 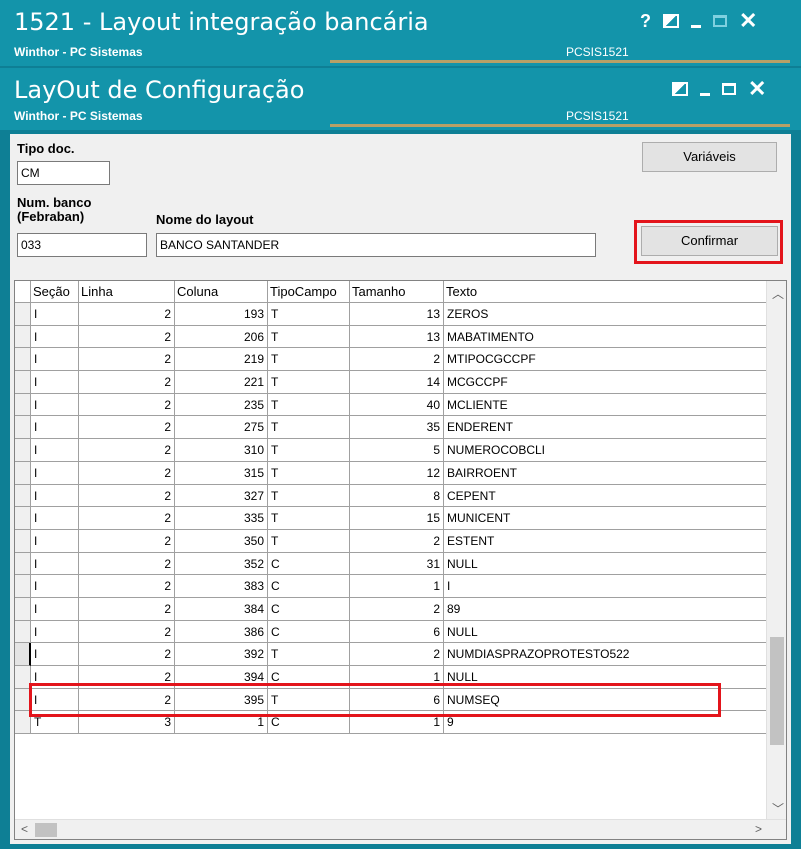 I want to click on scroll-down-icon: ﹀, so click(x=778, y=808).